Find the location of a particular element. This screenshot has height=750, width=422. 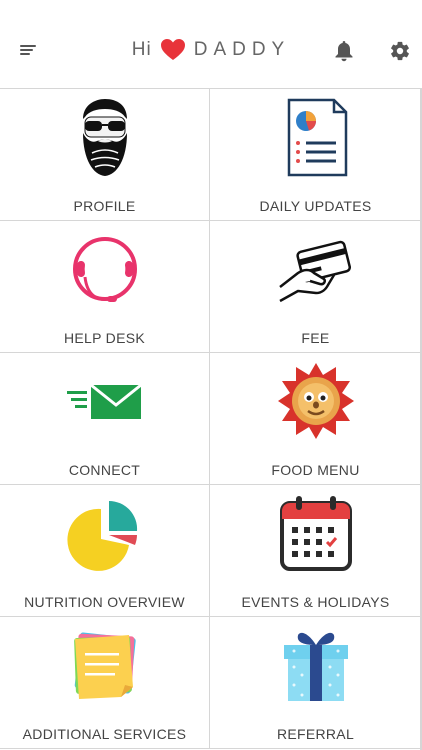

tile-food-menu: FOOD MENU is located at coordinates (315, 419).